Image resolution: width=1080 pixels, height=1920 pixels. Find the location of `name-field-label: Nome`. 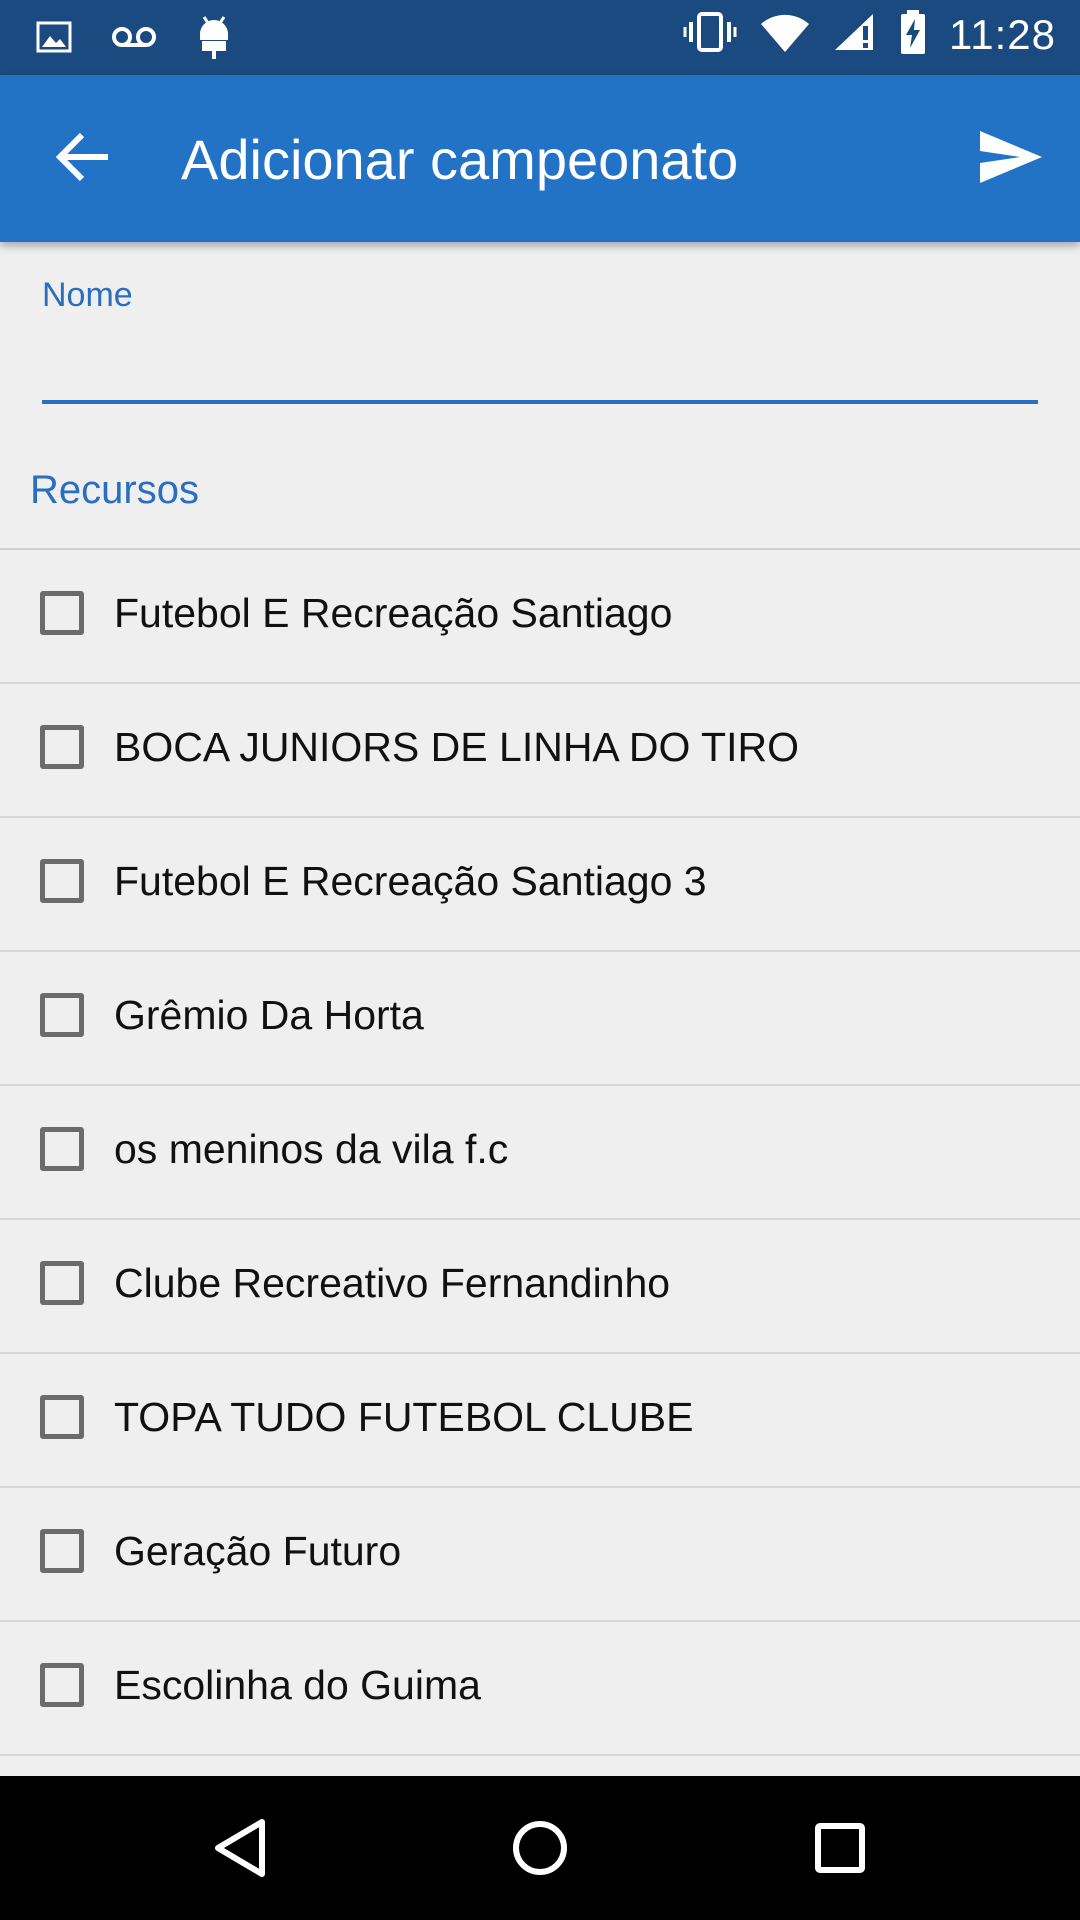

name-field-label: Nome is located at coordinates (87, 295).